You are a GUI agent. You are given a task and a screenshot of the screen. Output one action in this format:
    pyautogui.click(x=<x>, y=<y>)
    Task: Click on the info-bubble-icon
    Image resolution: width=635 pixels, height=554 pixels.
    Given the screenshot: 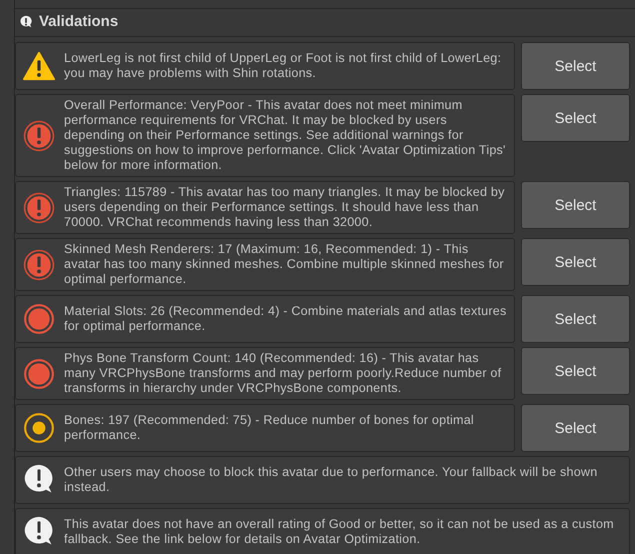 What is the action you would take?
    pyautogui.click(x=26, y=21)
    